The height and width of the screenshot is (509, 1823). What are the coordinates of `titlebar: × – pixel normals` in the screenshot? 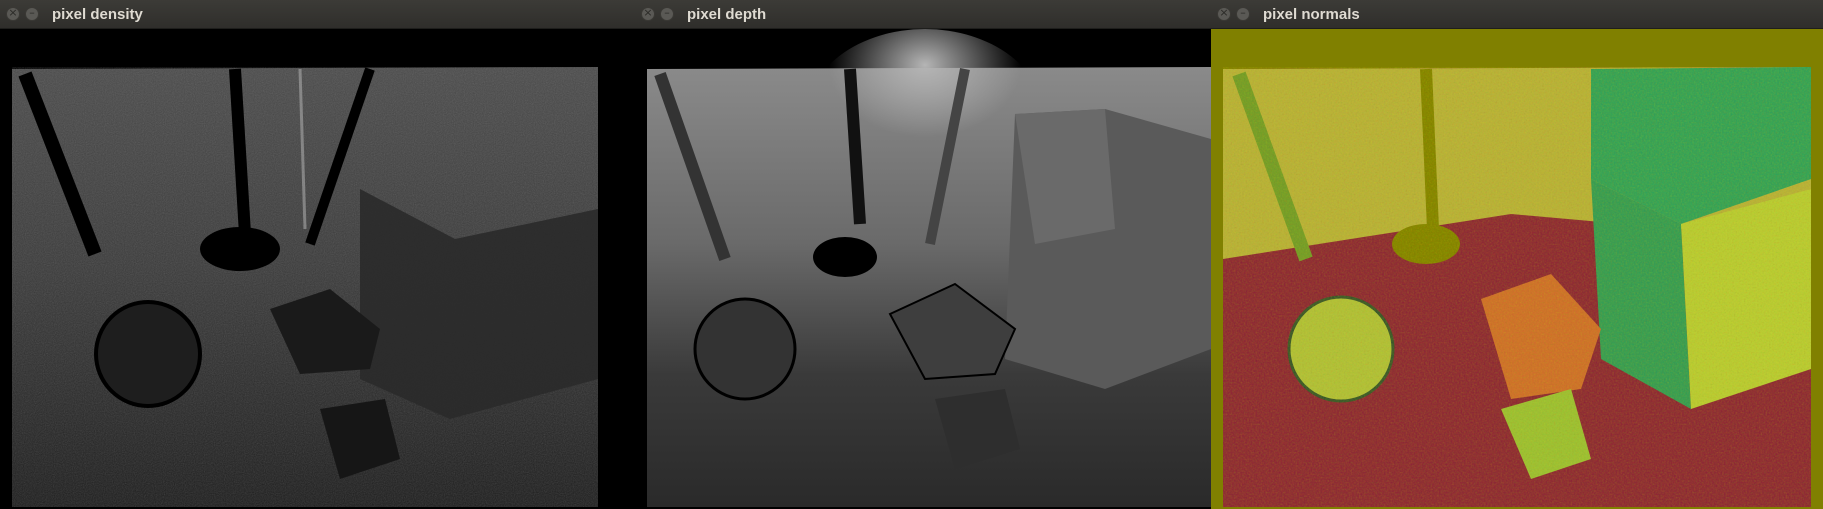 It's located at (1517, 14).